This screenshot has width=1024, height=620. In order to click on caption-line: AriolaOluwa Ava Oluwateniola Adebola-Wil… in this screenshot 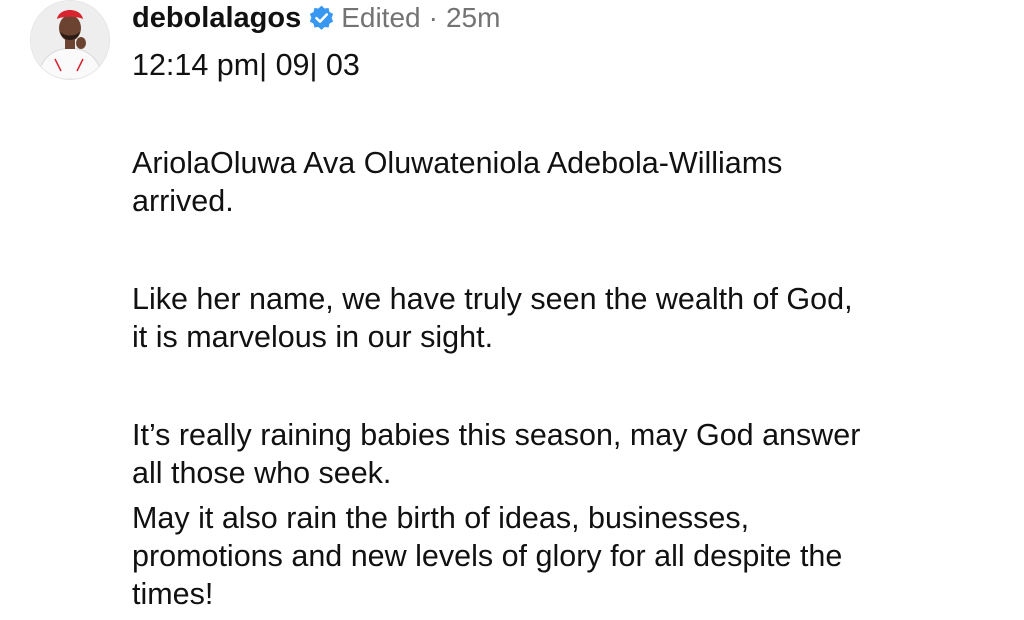, I will do `click(457, 163)`.